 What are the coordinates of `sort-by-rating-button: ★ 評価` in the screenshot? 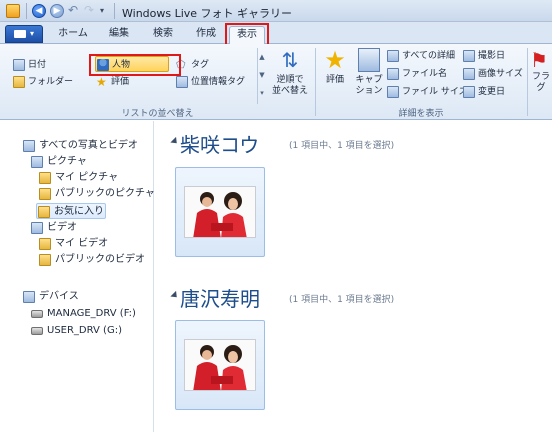 It's located at (112, 82).